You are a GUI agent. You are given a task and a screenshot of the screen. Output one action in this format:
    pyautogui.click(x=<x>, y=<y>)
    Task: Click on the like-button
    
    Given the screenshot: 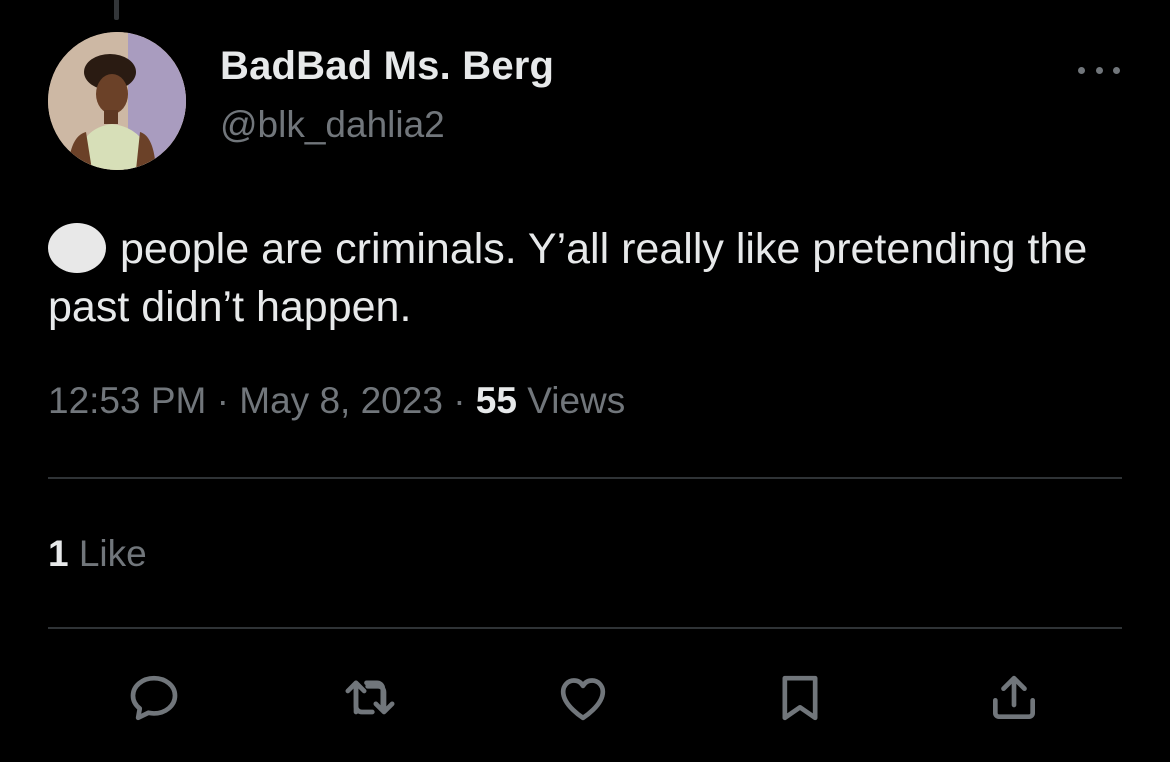 What is the action you would take?
    pyautogui.click(x=583, y=698)
    